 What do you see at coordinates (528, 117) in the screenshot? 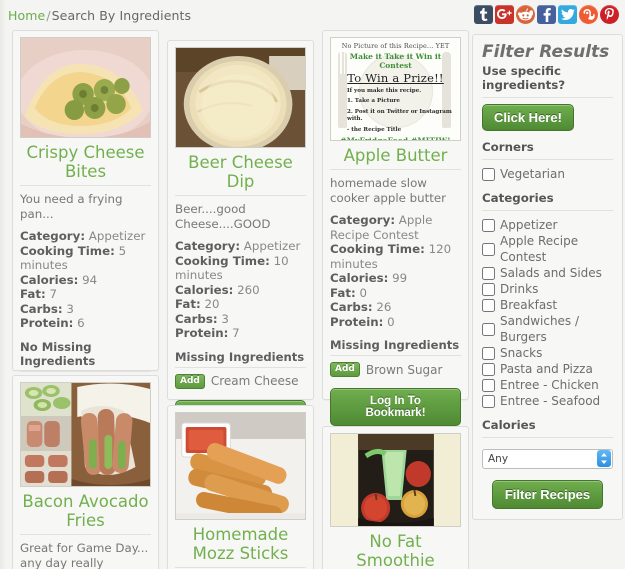
I see `click-here-button: Click Here!` at bounding box center [528, 117].